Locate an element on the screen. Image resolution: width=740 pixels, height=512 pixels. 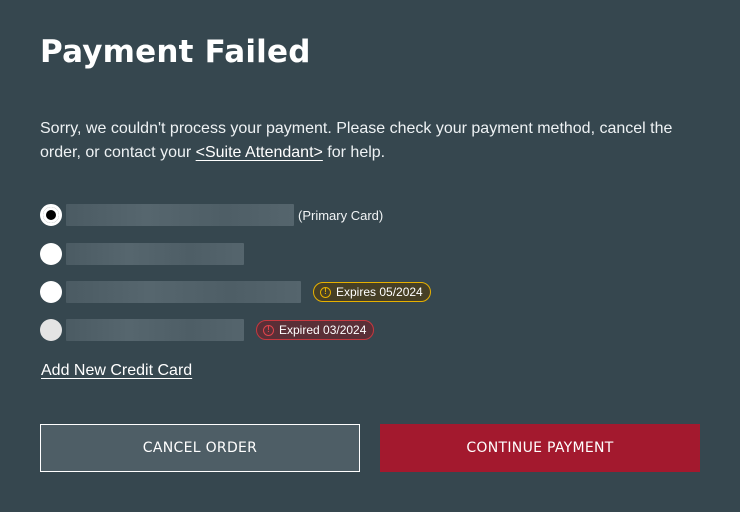
expires-soon-text: Expires 05/2024 is located at coordinates (379, 292).